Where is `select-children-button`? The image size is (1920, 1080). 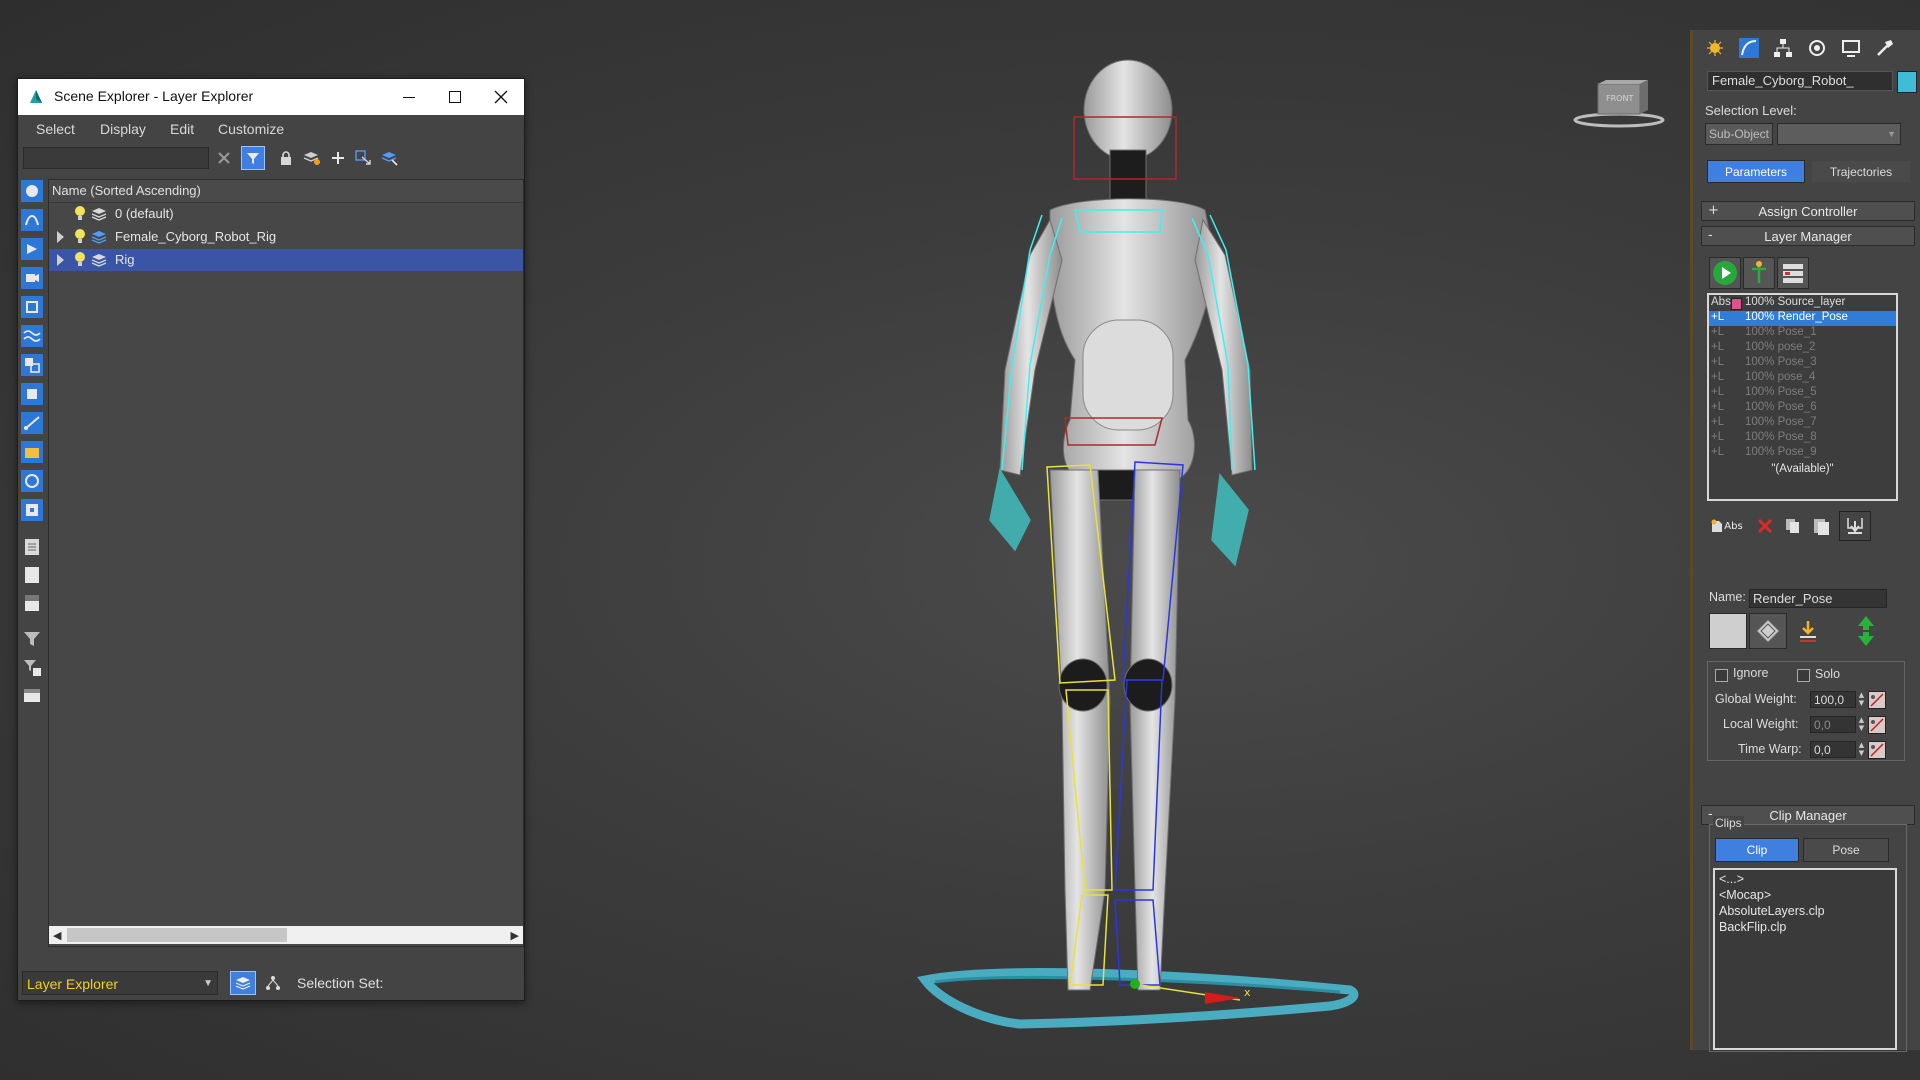 select-children-button is located at coordinates (364, 158).